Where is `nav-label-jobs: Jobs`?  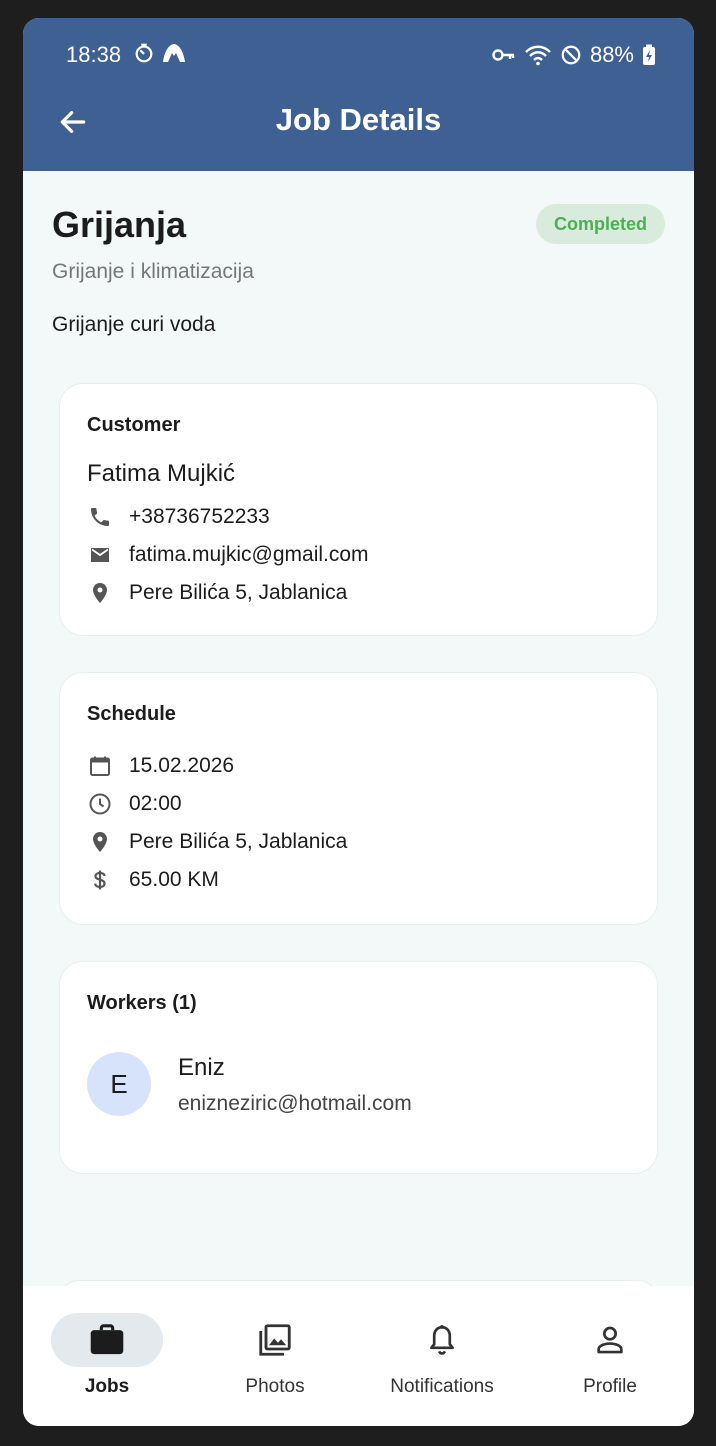 nav-label-jobs: Jobs is located at coordinates (107, 1386).